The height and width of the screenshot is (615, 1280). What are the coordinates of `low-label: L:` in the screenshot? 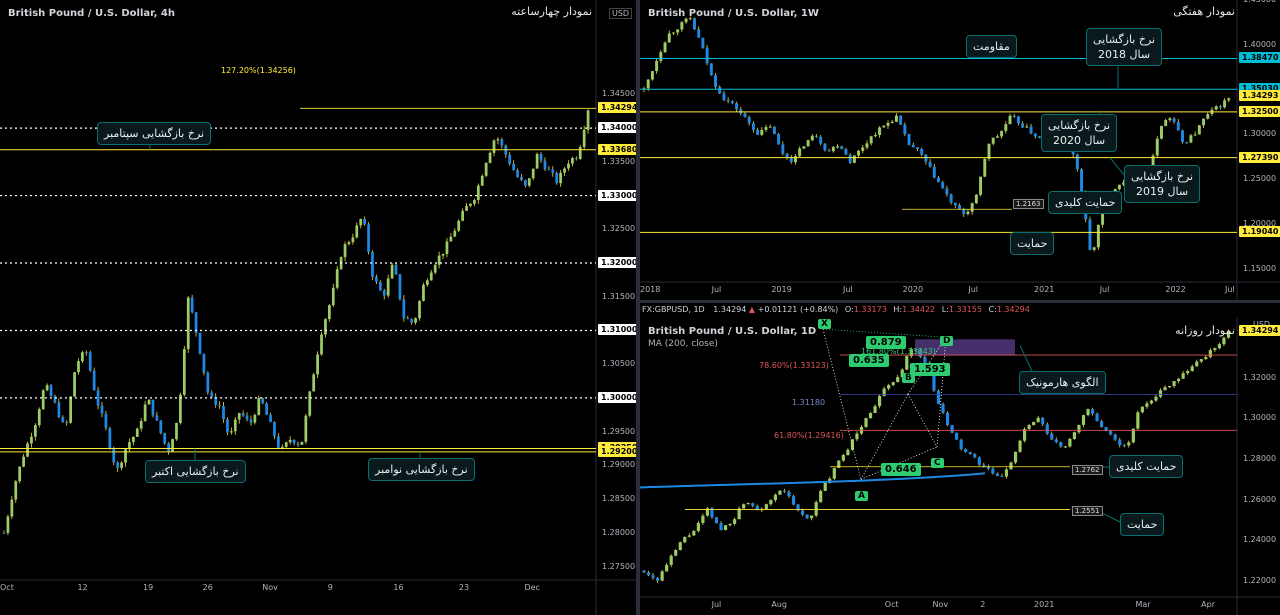 It's located at (945, 309).